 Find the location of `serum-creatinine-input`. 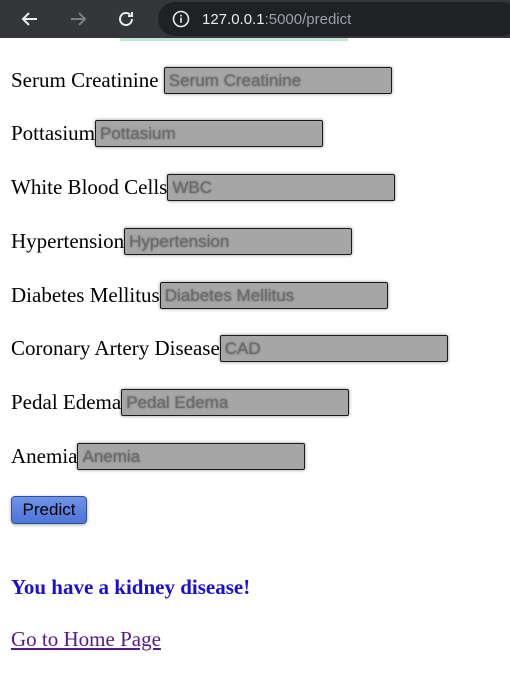

serum-creatinine-input is located at coordinates (277, 80).